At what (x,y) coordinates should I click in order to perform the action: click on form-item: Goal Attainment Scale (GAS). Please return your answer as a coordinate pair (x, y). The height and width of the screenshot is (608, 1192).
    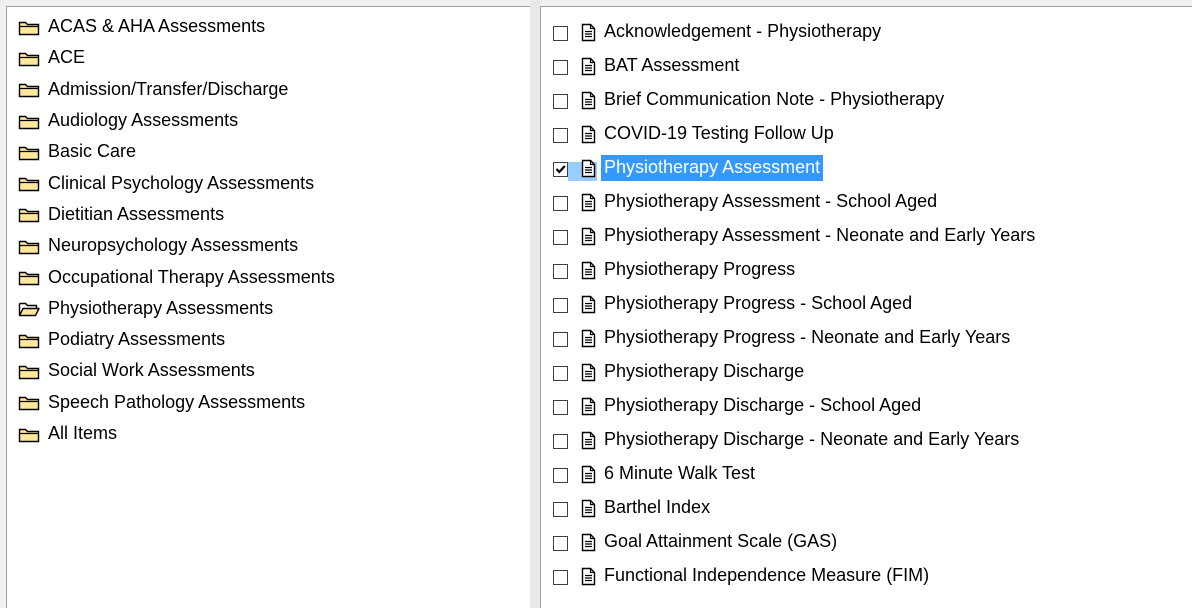
    Looking at the image, I should click on (866, 545).